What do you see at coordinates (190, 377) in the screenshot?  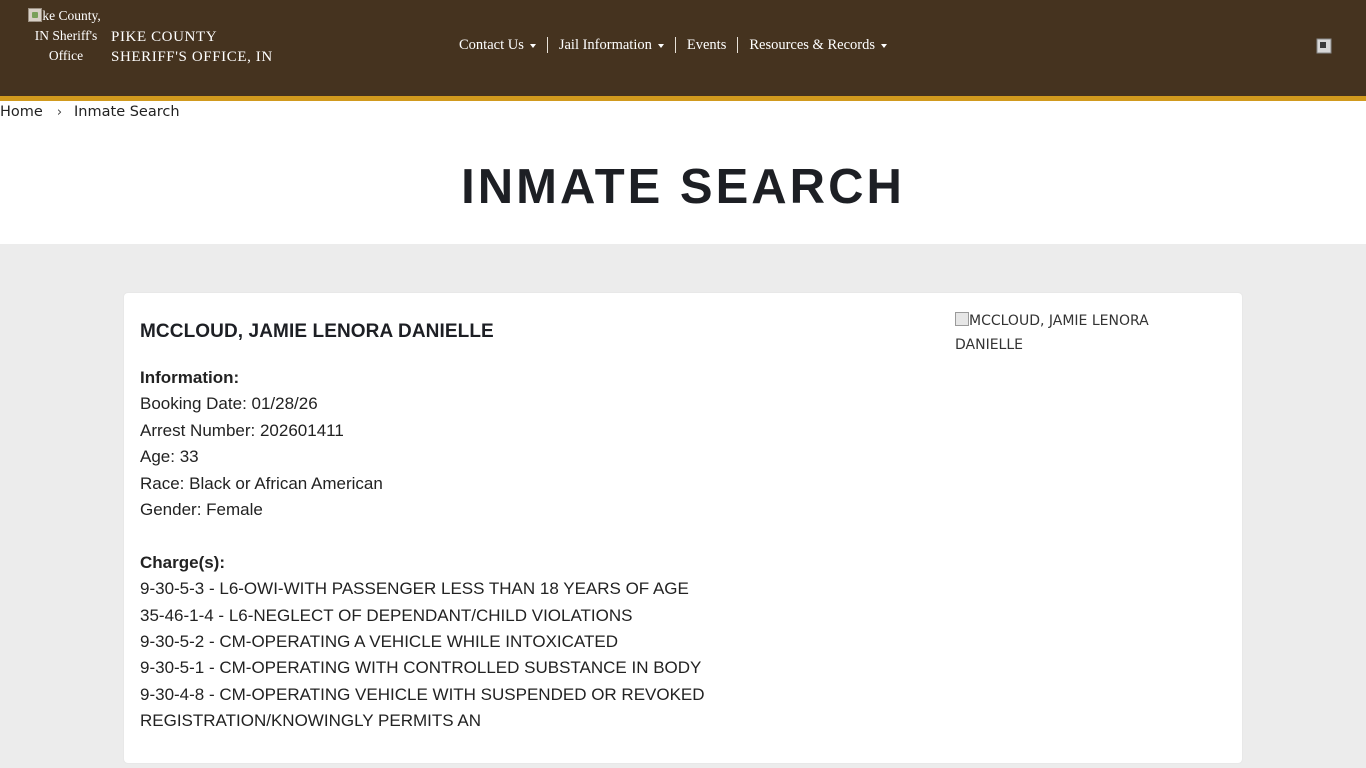 I see `information-heading: Information:` at bounding box center [190, 377].